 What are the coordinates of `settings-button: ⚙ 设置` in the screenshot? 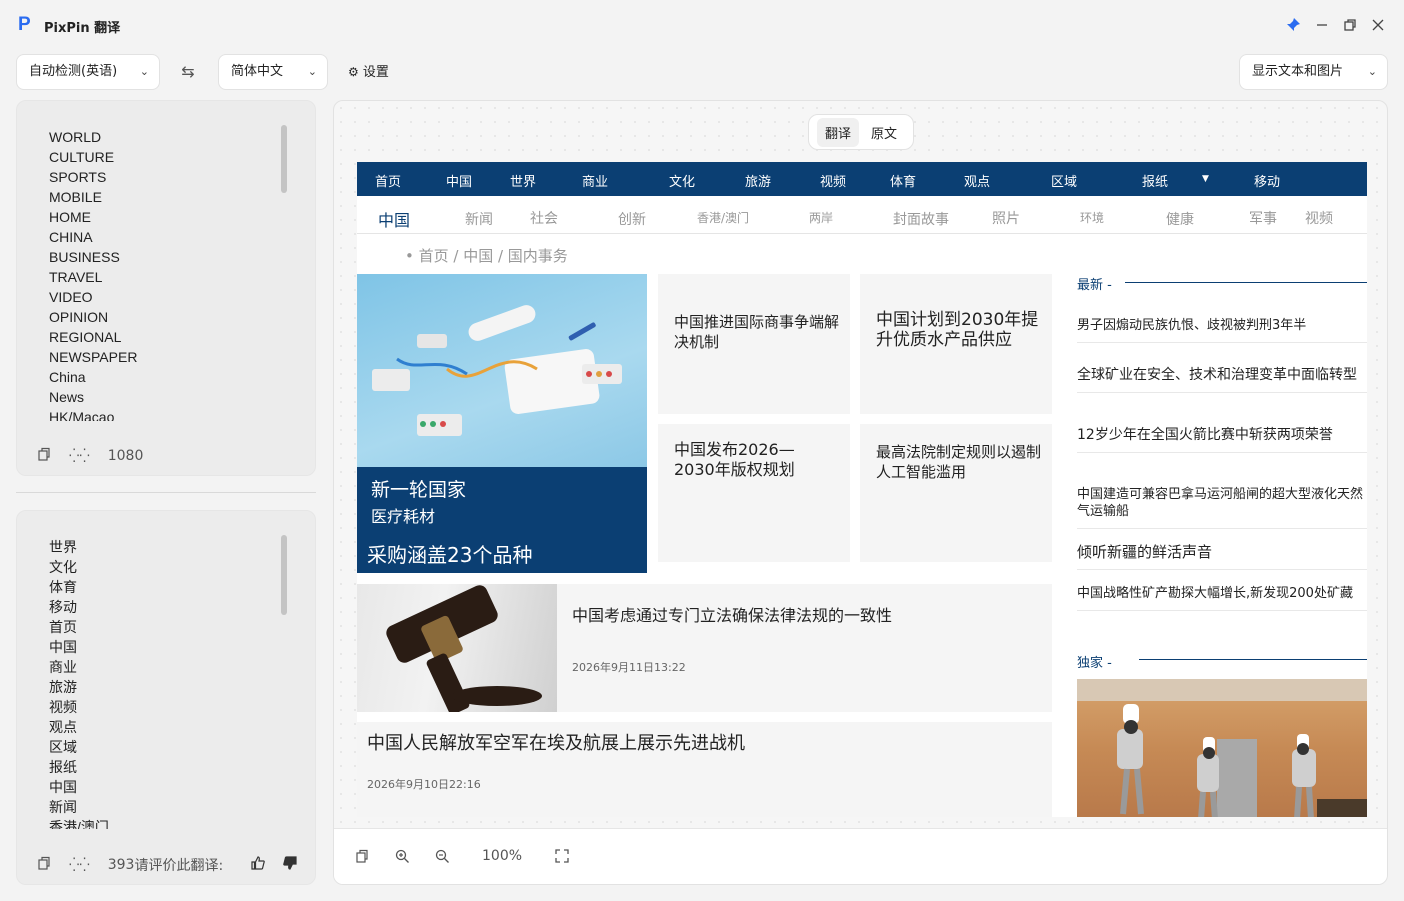 It's located at (368, 72).